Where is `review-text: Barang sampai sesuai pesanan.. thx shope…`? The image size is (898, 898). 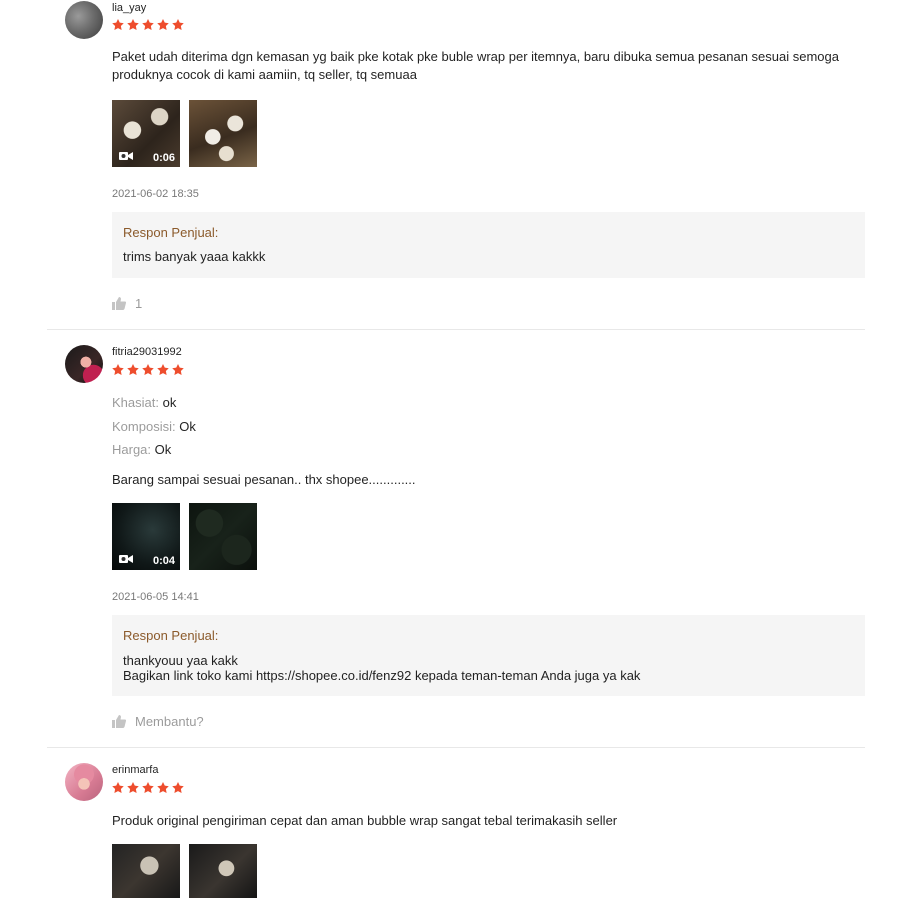
review-text: Barang sampai sesuai pesanan.. thx shope… is located at coordinates (264, 479).